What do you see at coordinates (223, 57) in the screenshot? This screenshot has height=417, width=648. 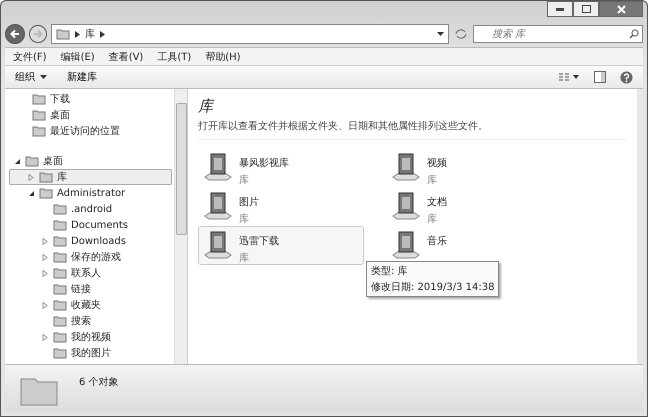 I see `menu-item: 帮助(H)` at bounding box center [223, 57].